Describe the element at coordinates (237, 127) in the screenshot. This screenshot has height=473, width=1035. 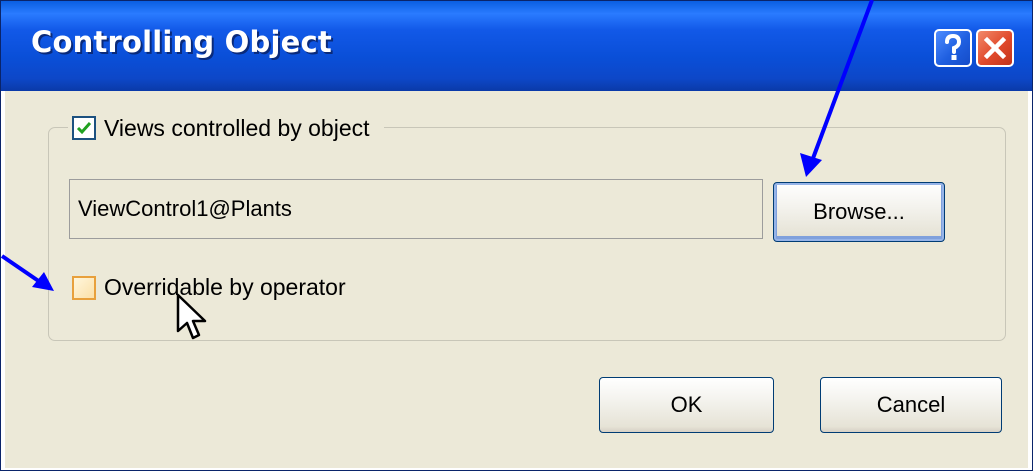
I see `views-controlled-label: Views controlled by object` at that location.